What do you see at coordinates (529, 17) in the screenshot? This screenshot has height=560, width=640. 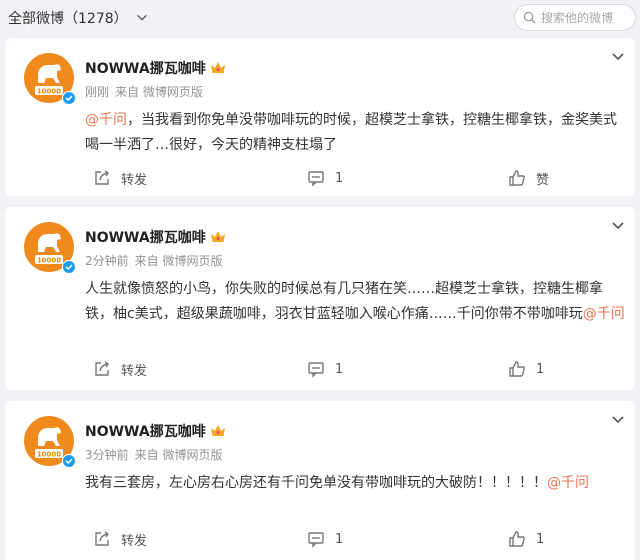 I see `search-icon` at bounding box center [529, 17].